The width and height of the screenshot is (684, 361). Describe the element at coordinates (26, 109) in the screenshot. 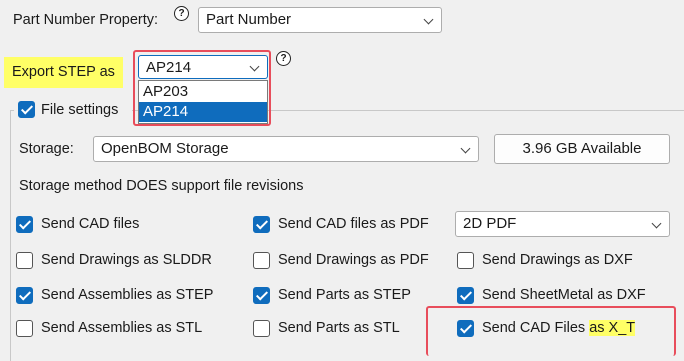

I see `file-settings-checkbox` at that location.